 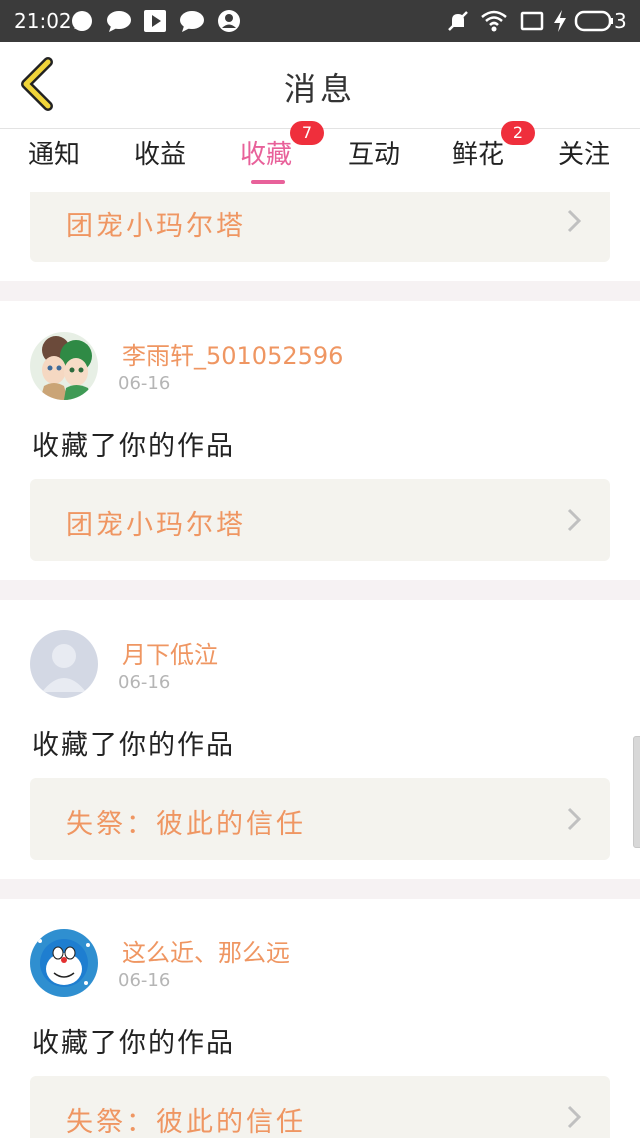 I want to click on battery-icon, so click(x=593, y=21).